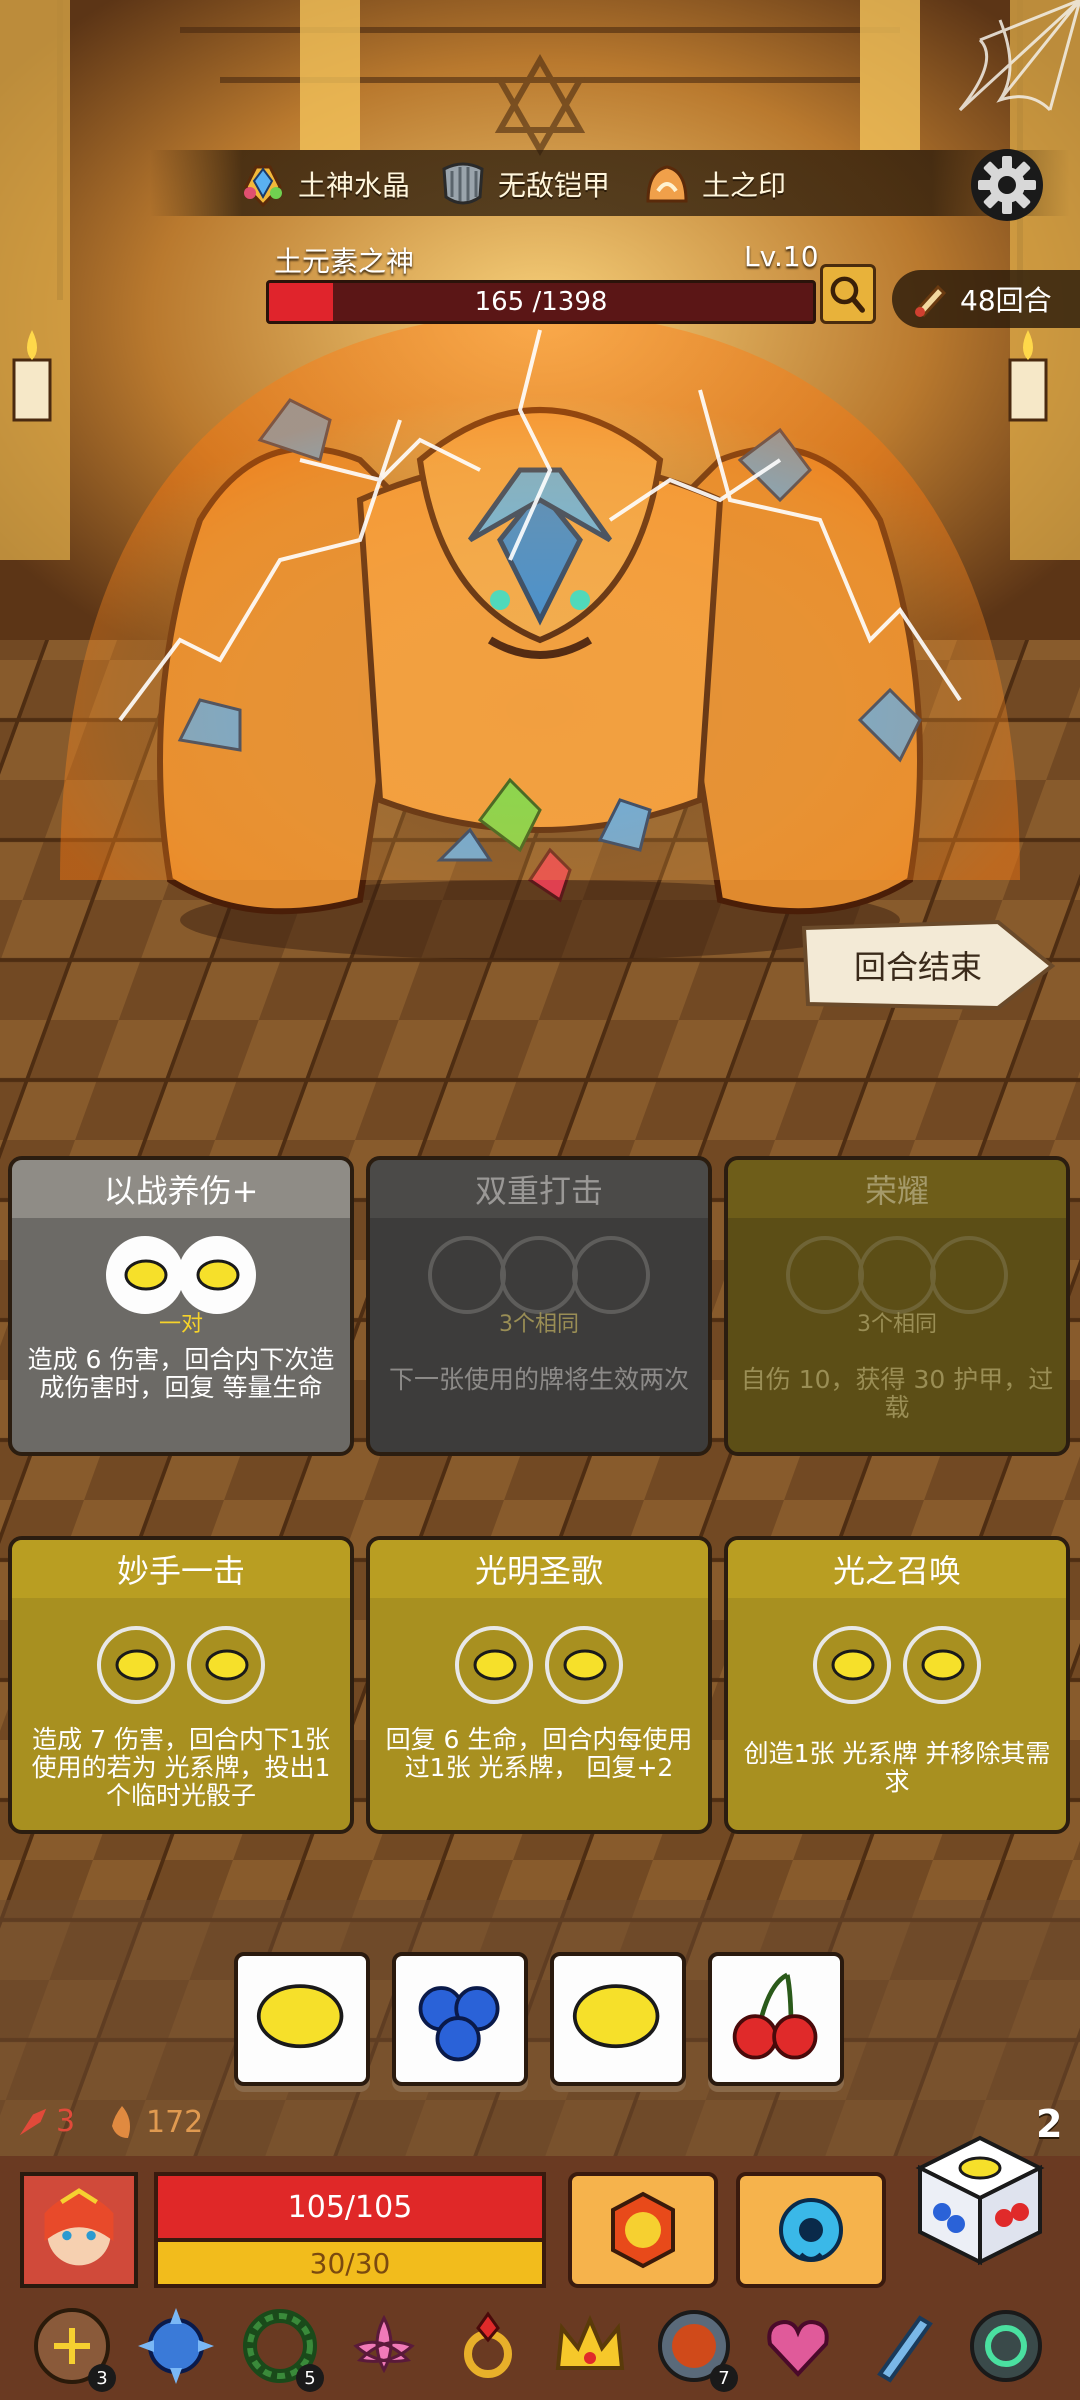  What do you see at coordinates (181, 1189) in the screenshot?
I see `card-title: 以战养伤+` at bounding box center [181, 1189].